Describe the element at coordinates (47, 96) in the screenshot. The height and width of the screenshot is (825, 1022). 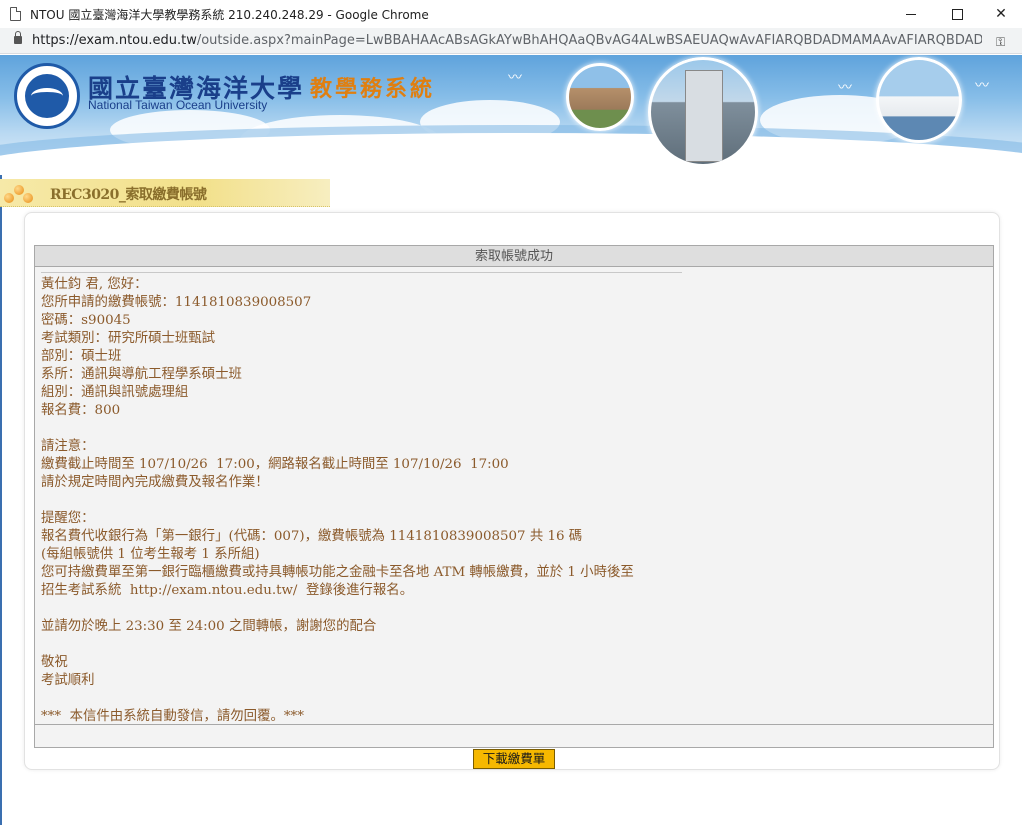
I see `university-logo` at that location.